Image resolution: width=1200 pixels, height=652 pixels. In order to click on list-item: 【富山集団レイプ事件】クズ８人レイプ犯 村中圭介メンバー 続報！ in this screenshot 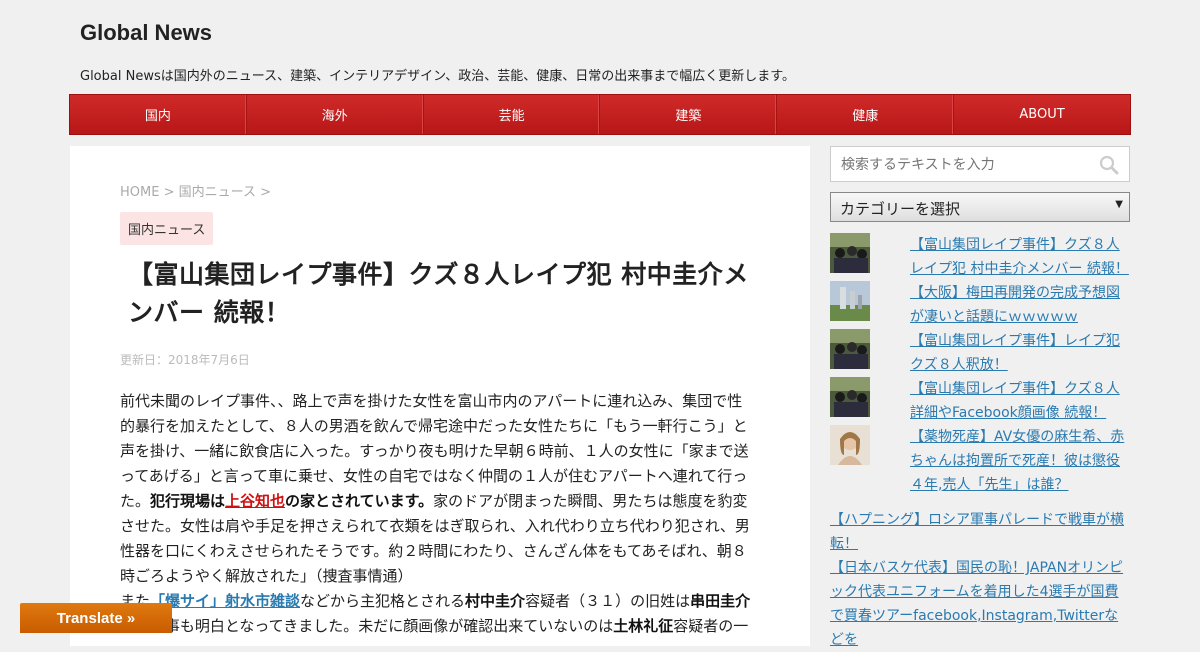, I will do `click(980, 257)`.